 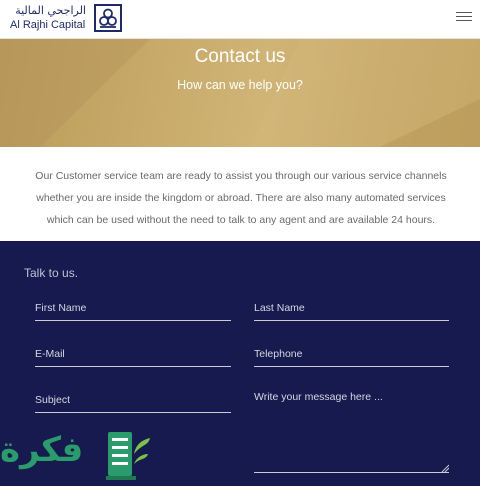 I want to click on first-name-field-wrapper, so click(x=133, y=308).